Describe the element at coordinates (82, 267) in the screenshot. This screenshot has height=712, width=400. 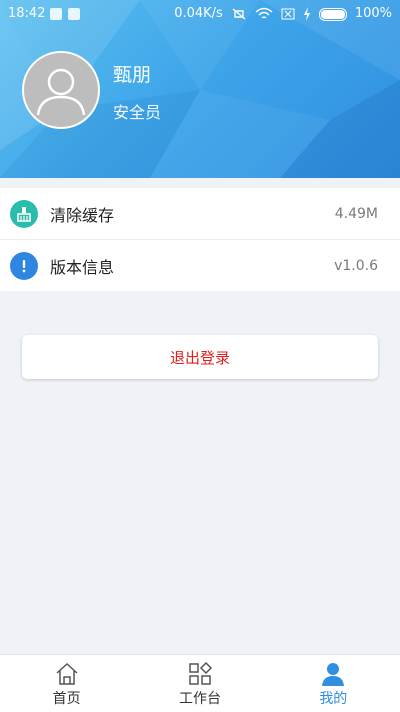
I see `version-info-label: 版本信息` at that location.